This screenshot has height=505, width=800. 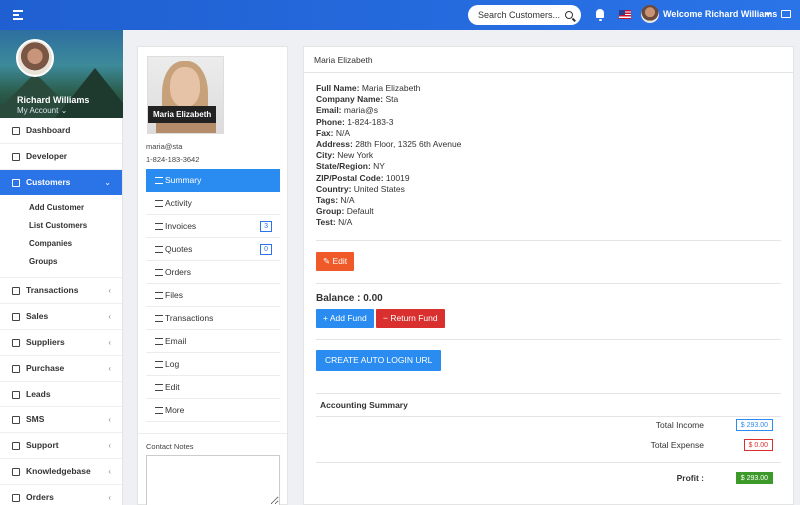 What do you see at coordinates (61, 226) in the screenshot?
I see `submenu-list-customers: List Customers` at bounding box center [61, 226].